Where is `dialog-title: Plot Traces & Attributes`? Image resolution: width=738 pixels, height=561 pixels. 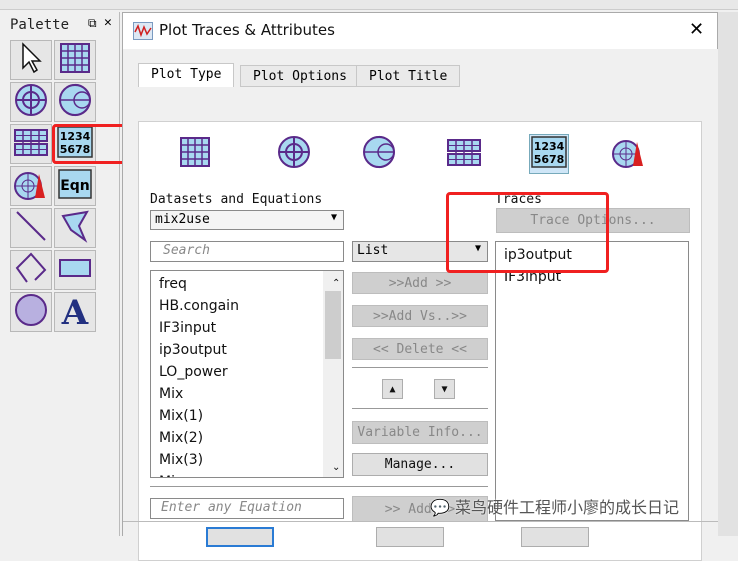
dialog-title: Plot Traces & Attributes is located at coordinates (247, 30).